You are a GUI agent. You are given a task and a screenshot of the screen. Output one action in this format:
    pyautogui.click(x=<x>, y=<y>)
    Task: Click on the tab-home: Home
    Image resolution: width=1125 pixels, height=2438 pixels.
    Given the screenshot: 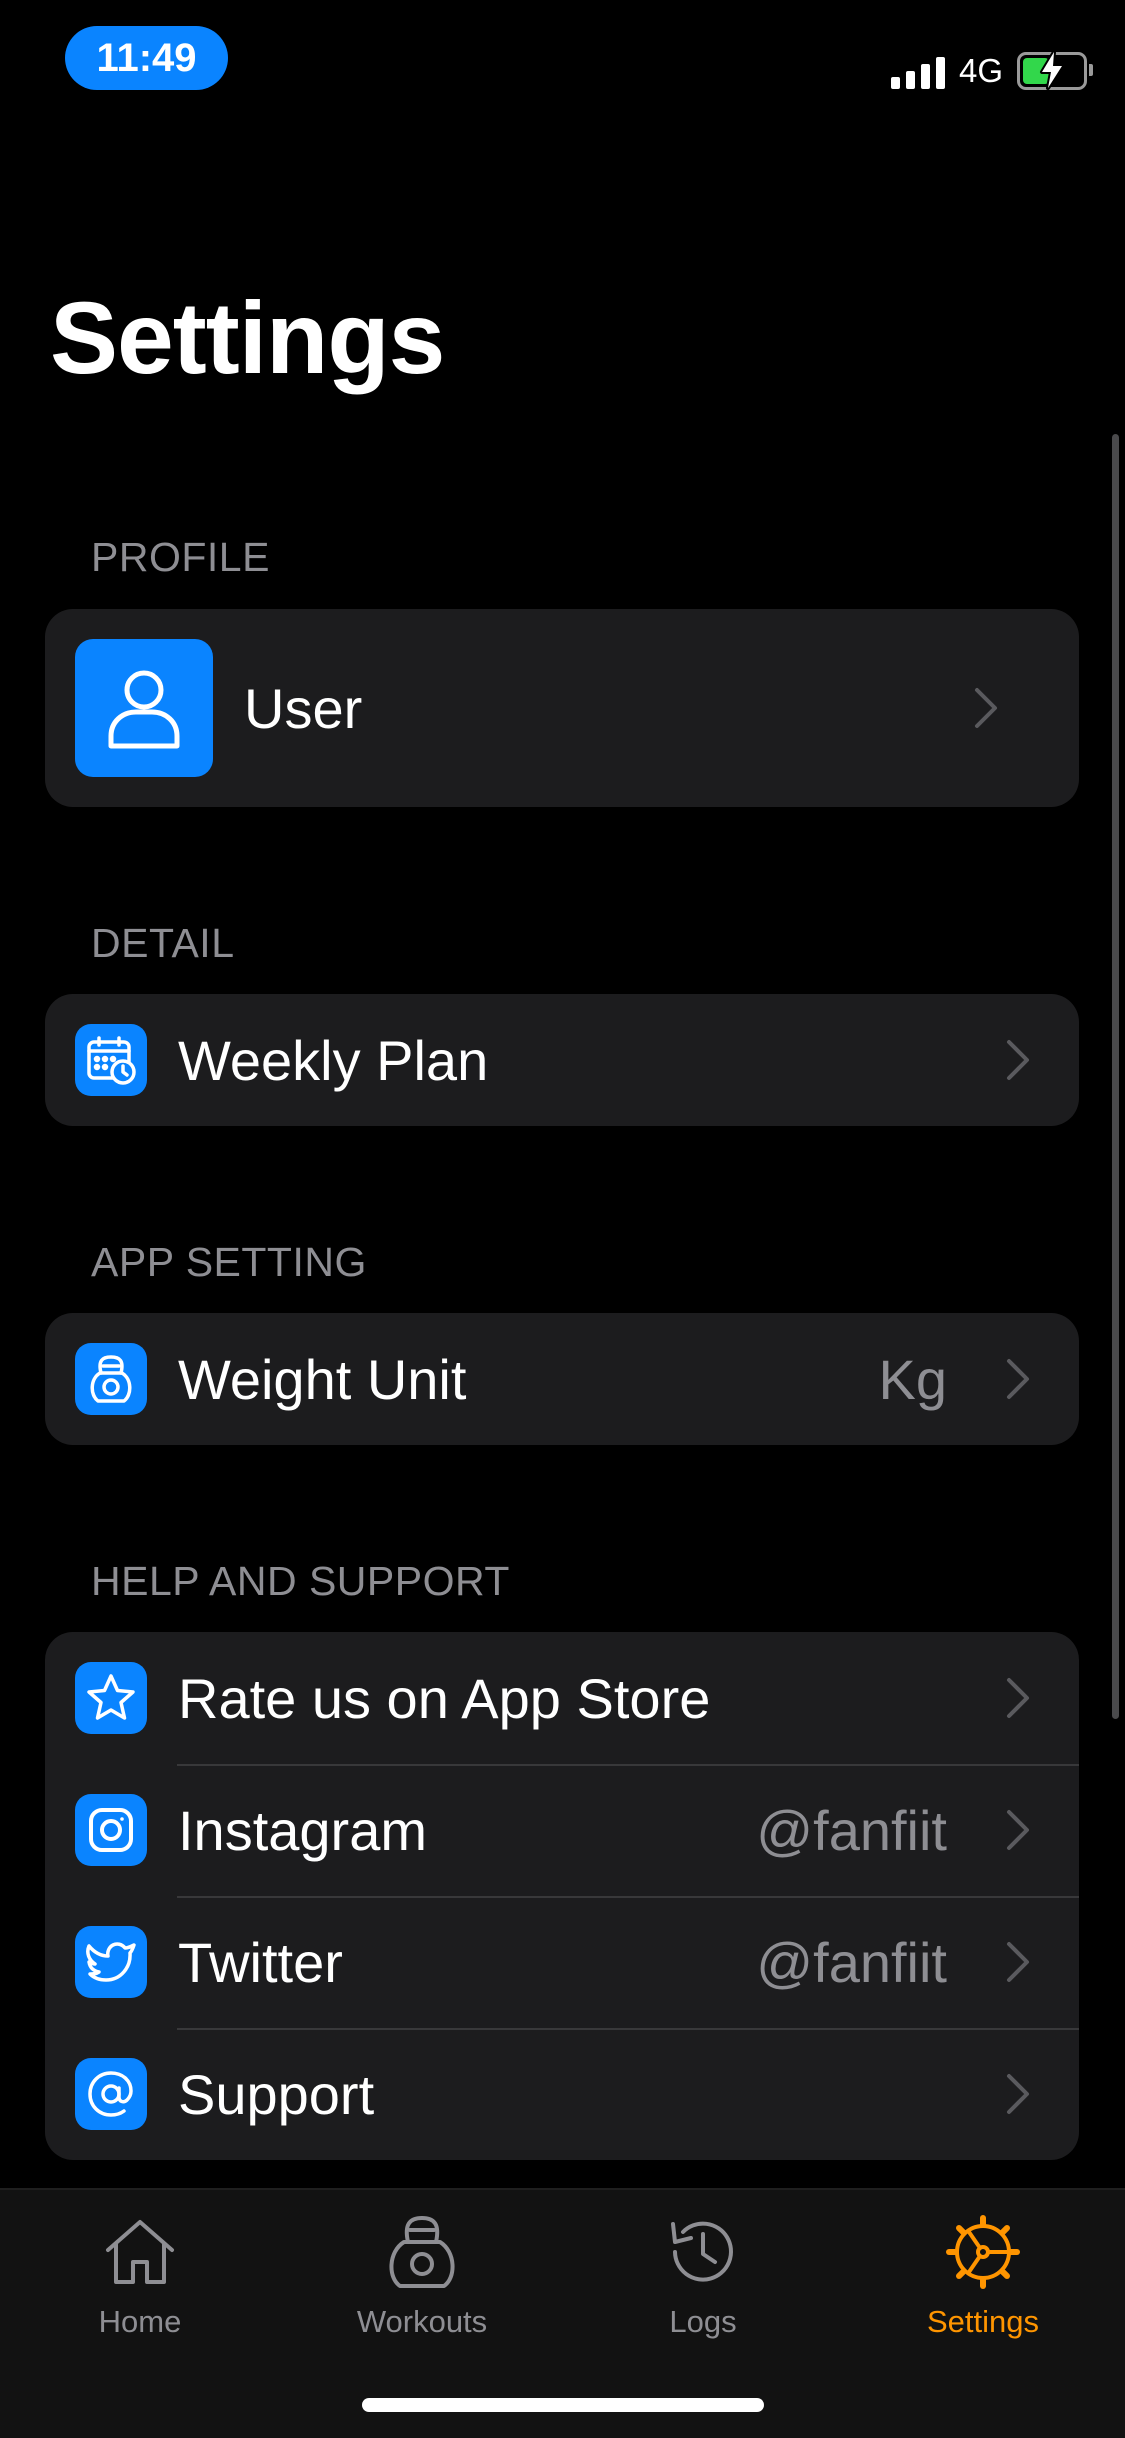 What is the action you would take?
    pyautogui.click(x=140, y=2282)
    